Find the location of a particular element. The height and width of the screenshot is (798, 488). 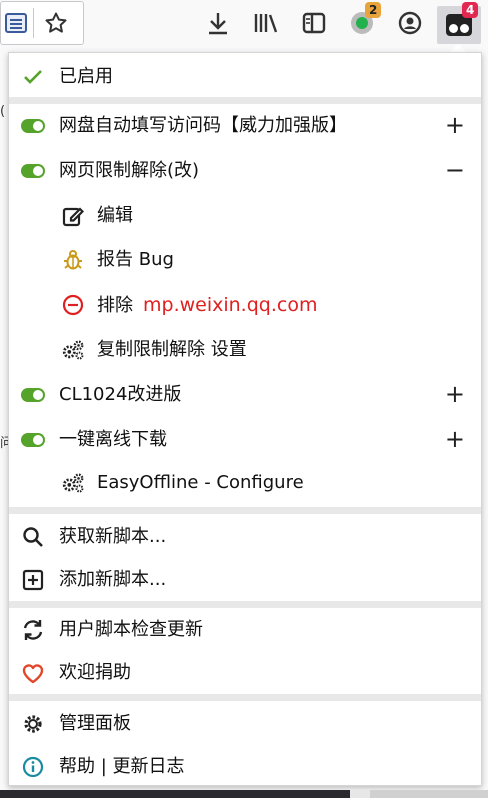

url-bar-divider is located at coordinates (33, 23).